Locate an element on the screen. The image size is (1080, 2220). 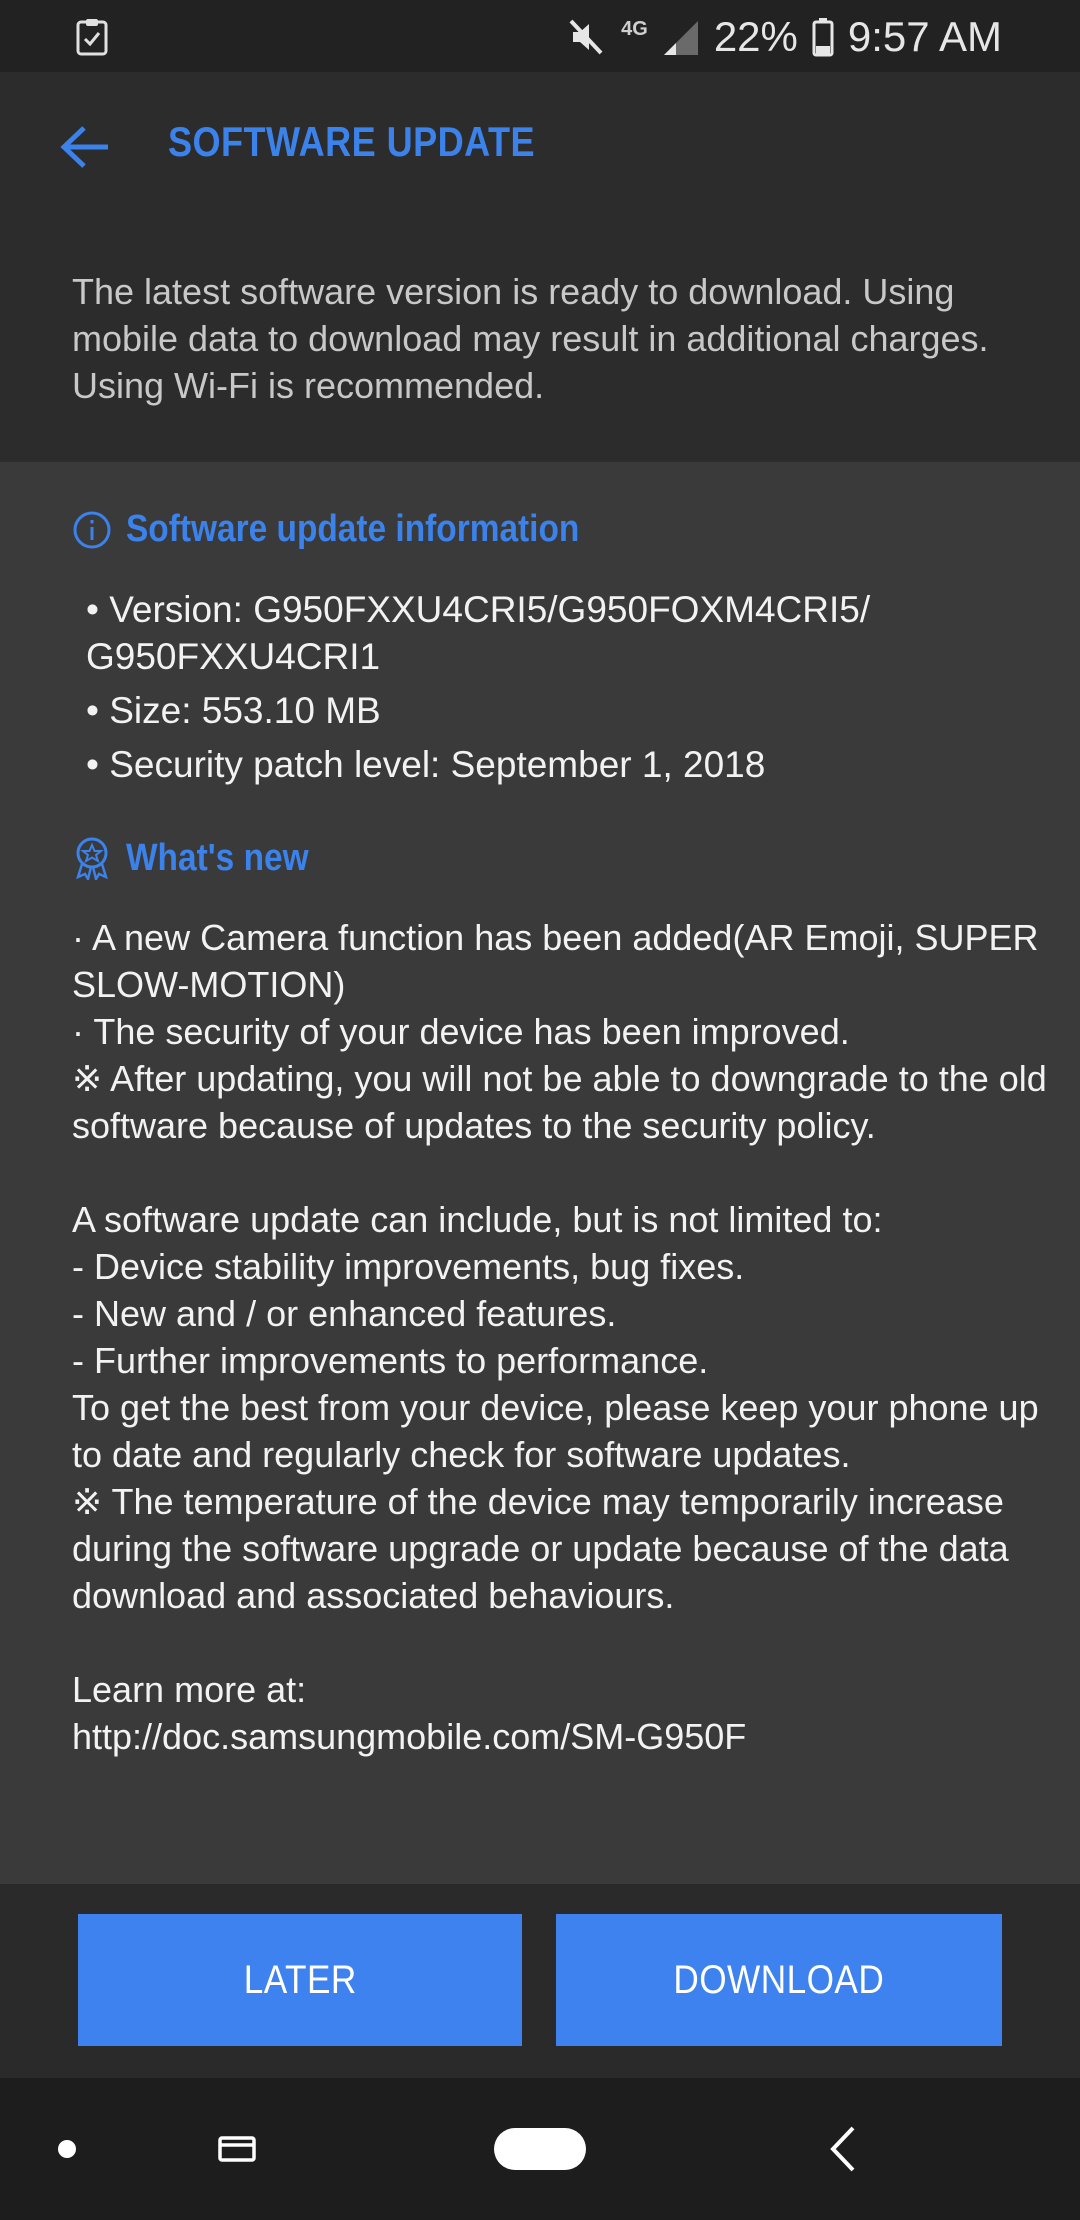
download-label: DOWNLOAD is located at coordinates (779, 1979).